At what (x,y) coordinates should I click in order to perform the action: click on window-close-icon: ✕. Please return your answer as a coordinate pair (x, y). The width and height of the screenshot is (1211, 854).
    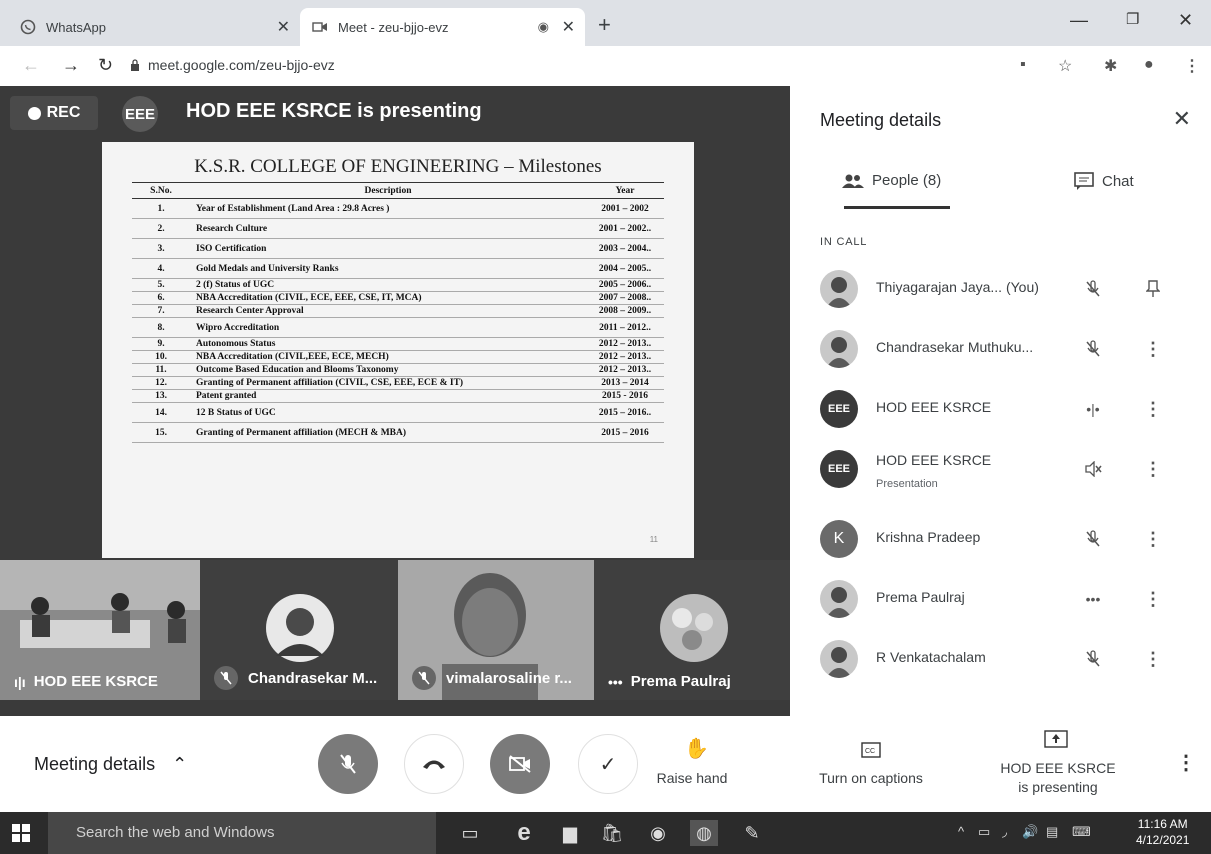
    Looking at the image, I should click on (1185, 20).